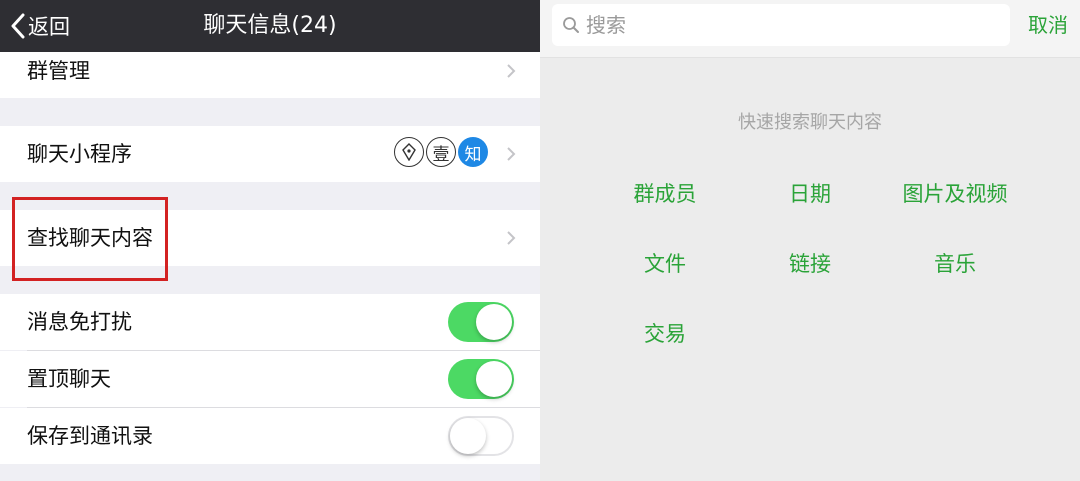  I want to click on option-files: 文件, so click(665, 263).